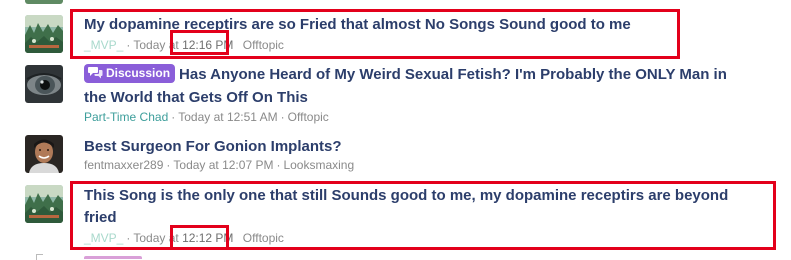  I want to click on badge-label: Discussion, so click(138, 73).